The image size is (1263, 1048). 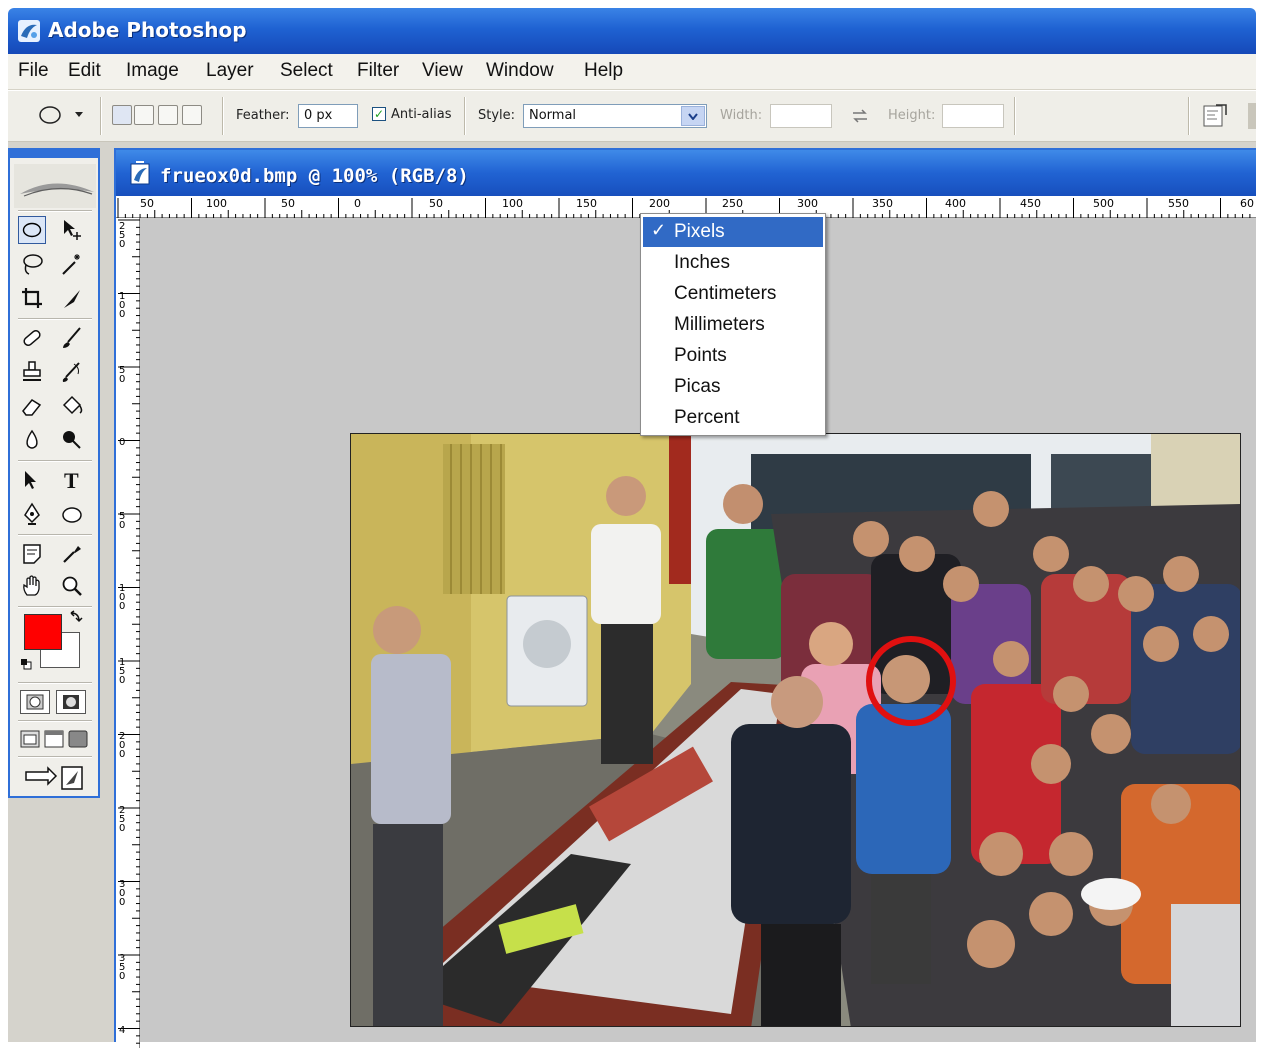 I want to click on shape-icon, so click(x=72, y=514).